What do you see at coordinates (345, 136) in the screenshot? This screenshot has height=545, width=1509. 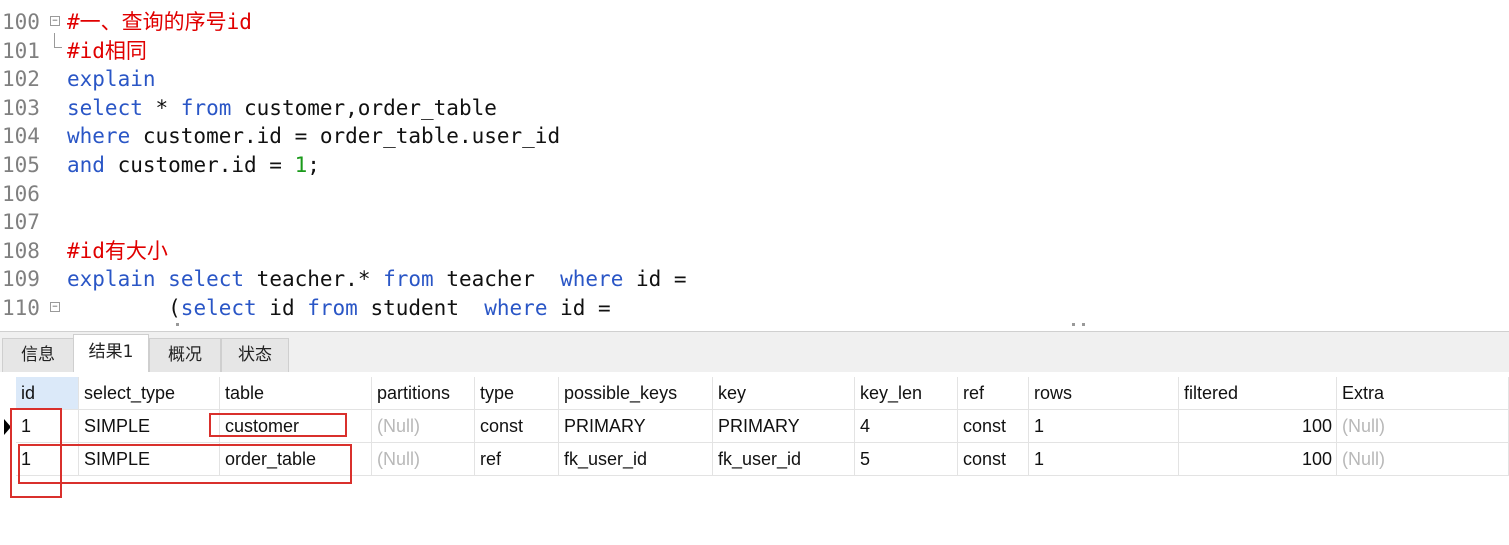 I see `code-token: customer.id = order_table.user_id` at bounding box center [345, 136].